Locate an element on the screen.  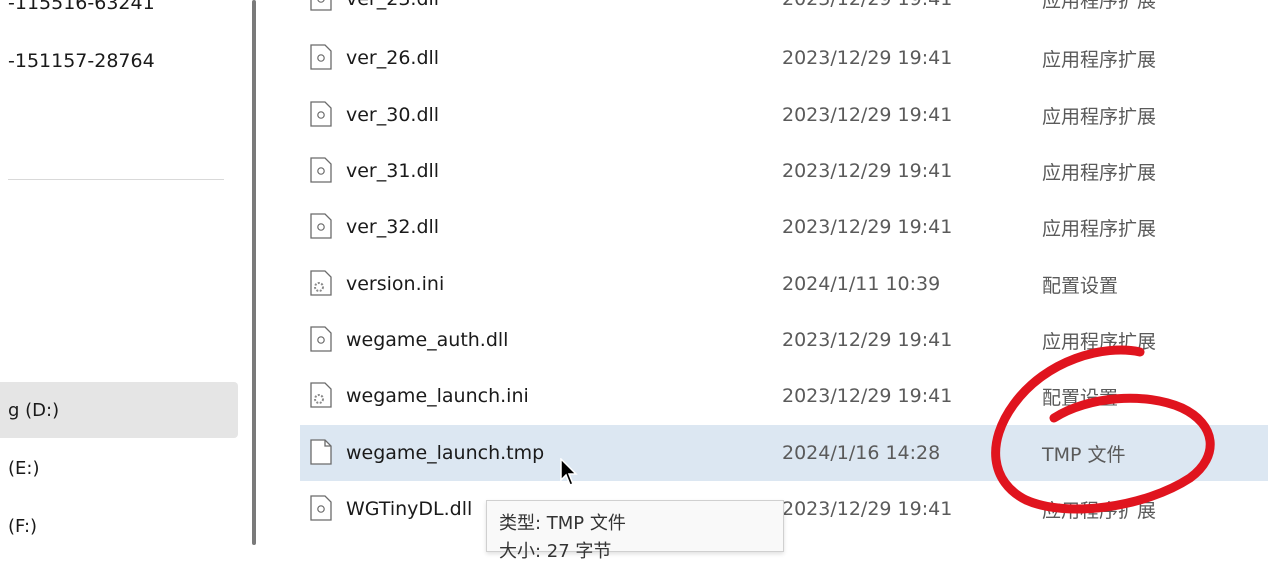
file-row: ver_31.dll 2023/12/29 19:41 应用程序扩展 is located at coordinates (783, 171).